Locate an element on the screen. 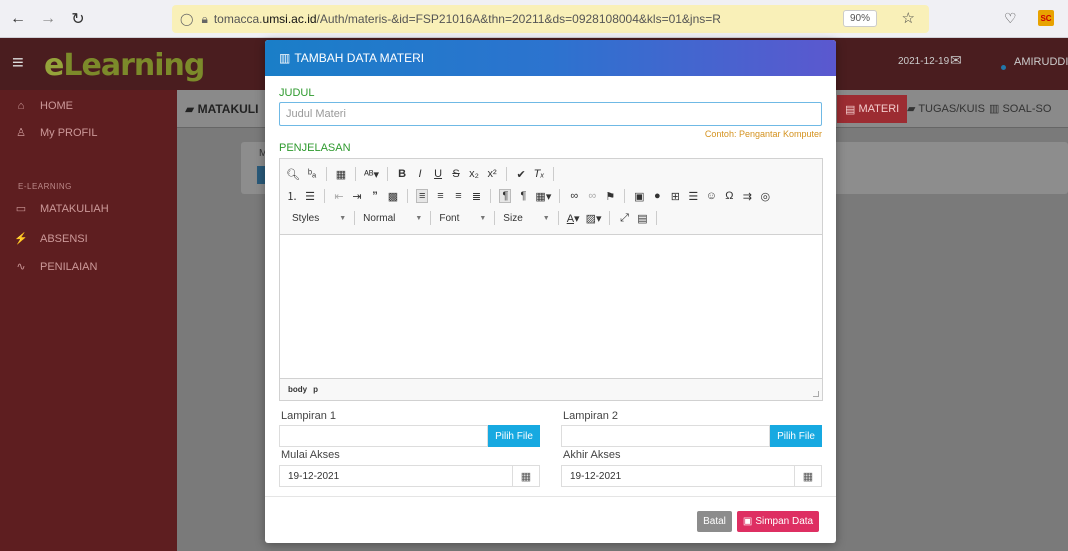  shield-icon: ◯ is located at coordinates (187, 19).